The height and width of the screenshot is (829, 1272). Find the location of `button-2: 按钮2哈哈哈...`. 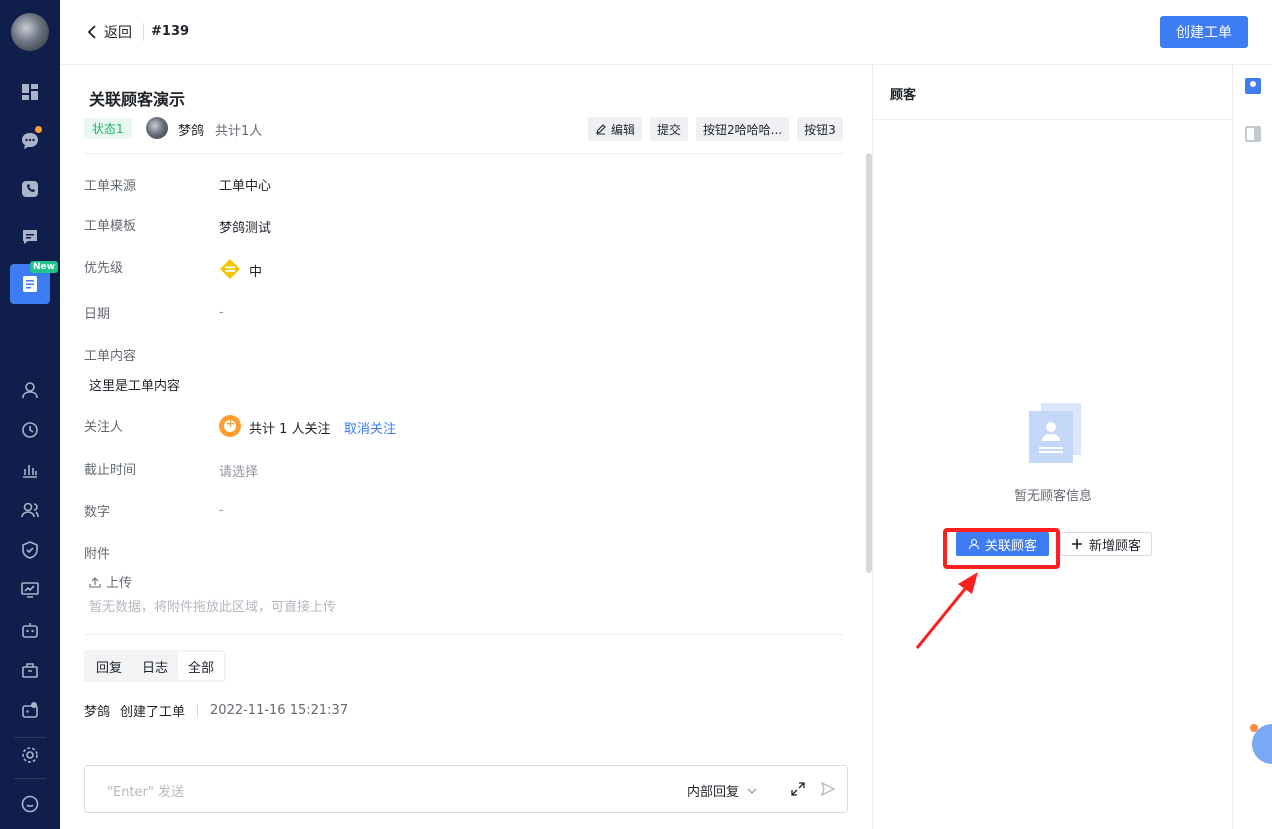

button-2: 按钮2哈哈哈... is located at coordinates (743, 129).